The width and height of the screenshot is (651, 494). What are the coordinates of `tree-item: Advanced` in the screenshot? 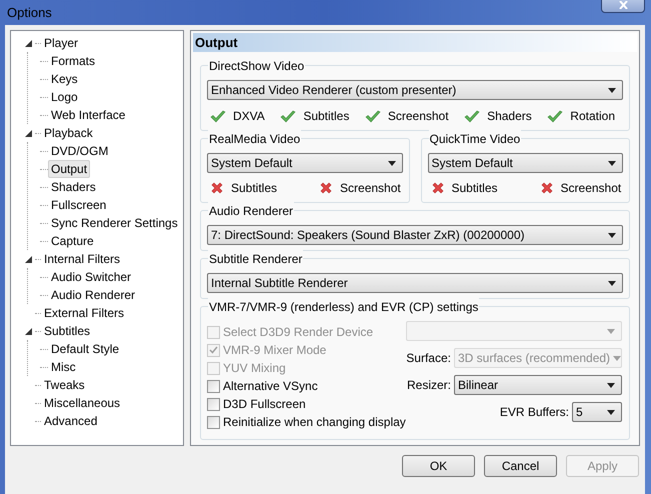 It's located at (70, 421).